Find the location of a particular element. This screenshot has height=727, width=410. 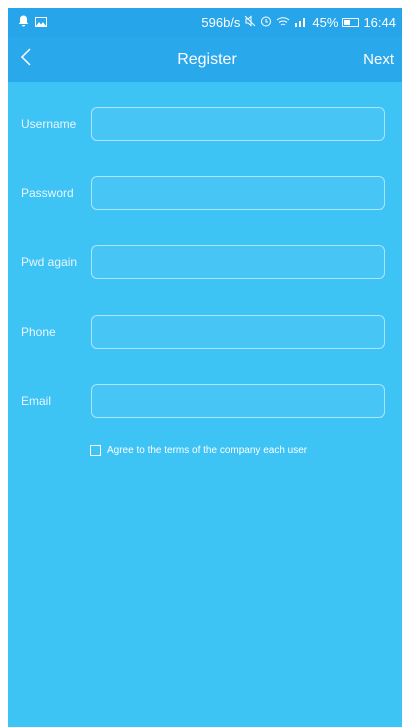

chevron-left-icon is located at coordinates (25, 57).